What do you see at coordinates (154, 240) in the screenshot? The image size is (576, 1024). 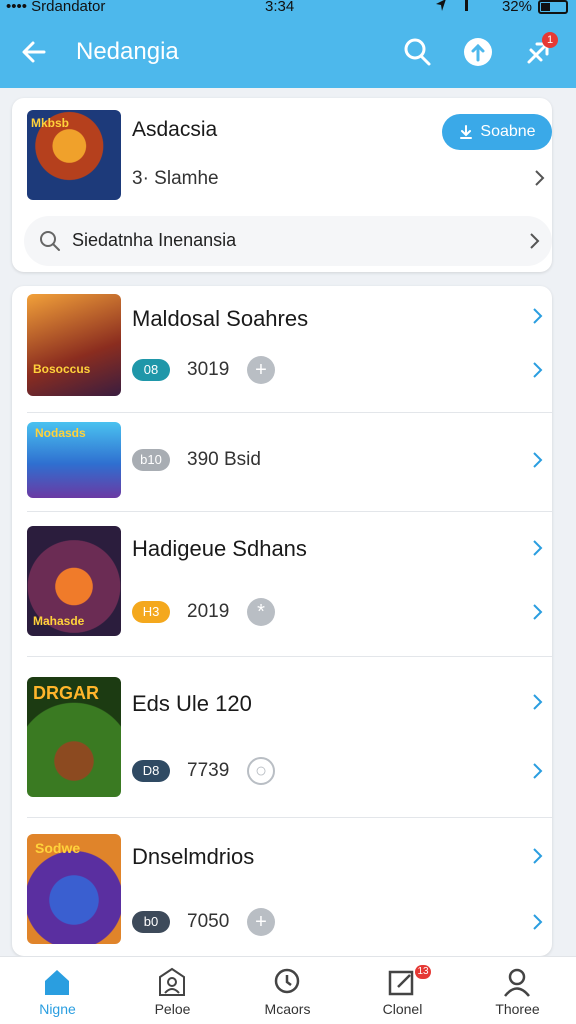 I see `search-text: Siedatnha Inenansia` at bounding box center [154, 240].